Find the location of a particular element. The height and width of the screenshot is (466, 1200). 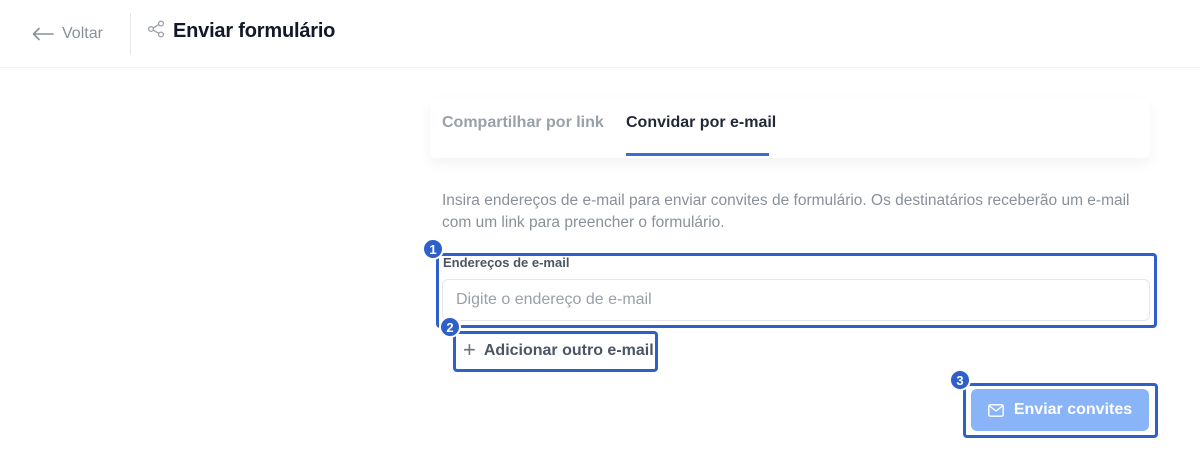

tab-share-link: Compartilhar por link is located at coordinates (523, 123).